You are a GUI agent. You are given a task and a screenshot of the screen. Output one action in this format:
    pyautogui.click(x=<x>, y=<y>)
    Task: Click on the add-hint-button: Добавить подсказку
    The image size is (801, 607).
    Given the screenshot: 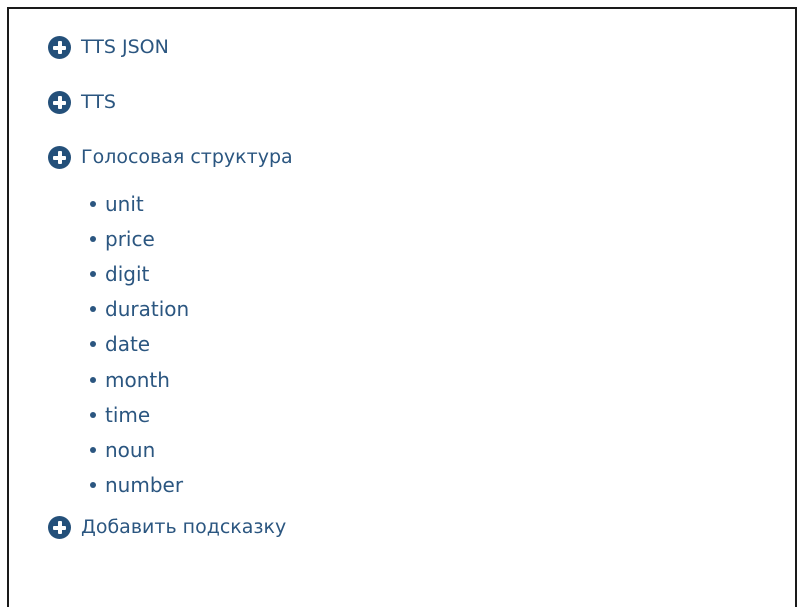 What is the action you would take?
    pyautogui.click(x=167, y=527)
    